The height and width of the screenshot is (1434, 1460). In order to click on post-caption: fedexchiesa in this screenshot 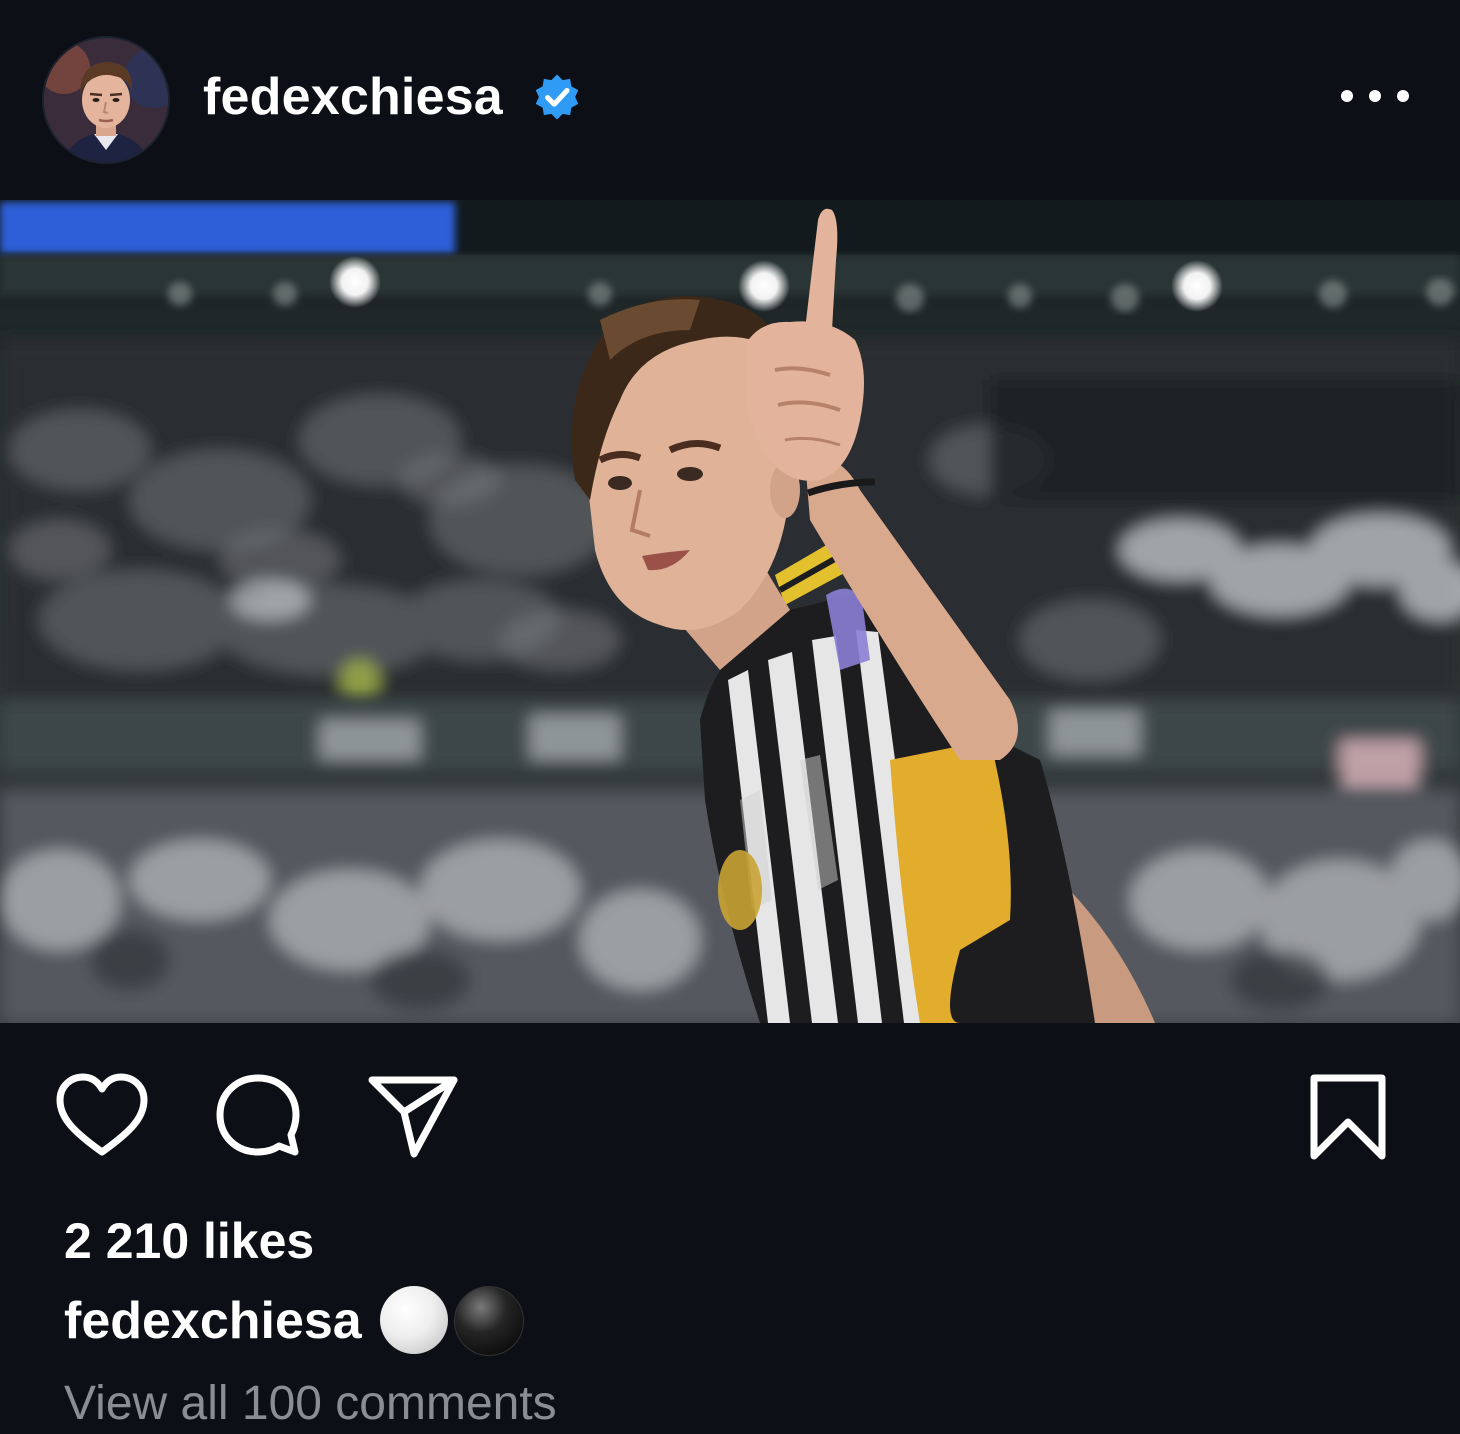, I will do `click(294, 1321)`.